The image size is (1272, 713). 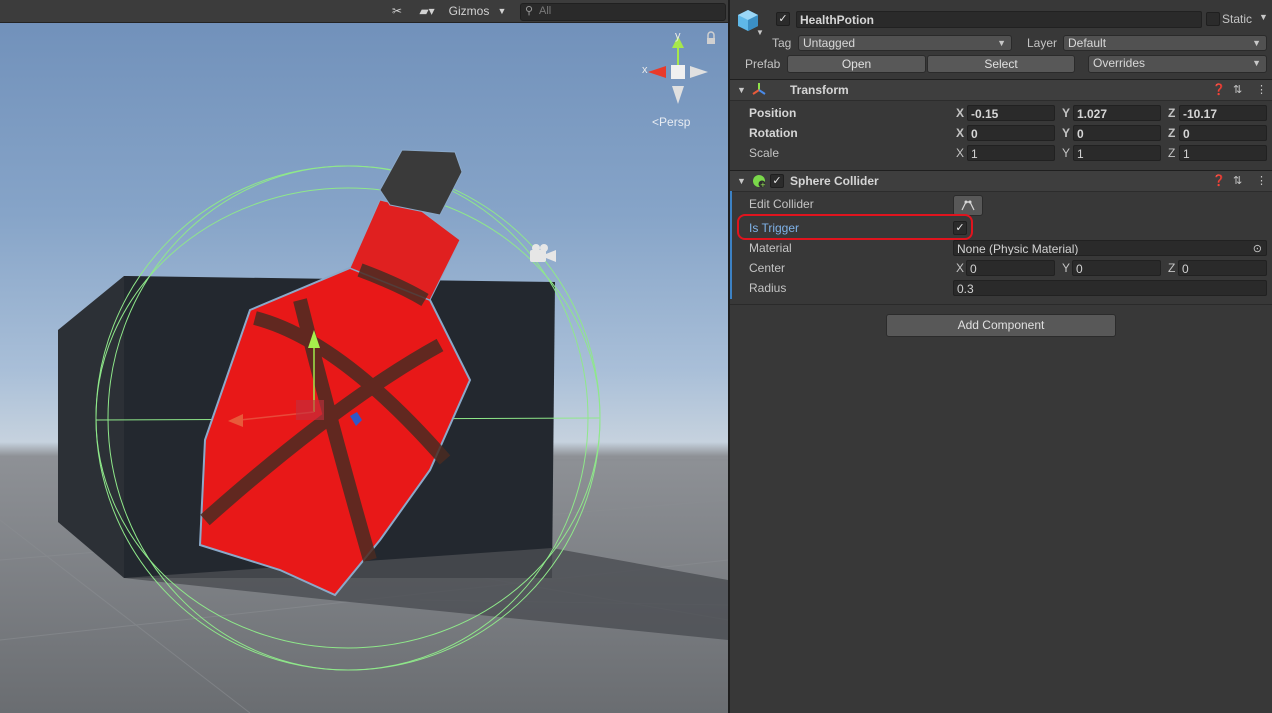 What do you see at coordinates (781, 204) in the screenshot?
I see `edit-collider-label: Edit Collider` at bounding box center [781, 204].